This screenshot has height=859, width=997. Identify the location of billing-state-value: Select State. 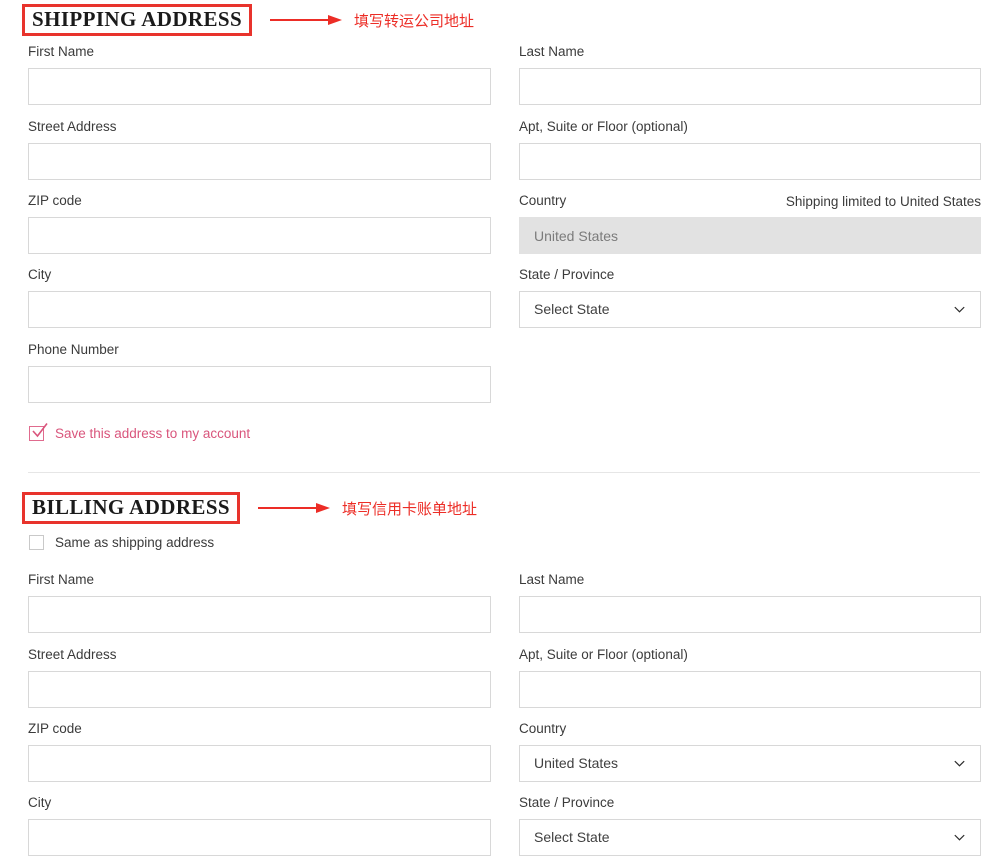
(572, 837).